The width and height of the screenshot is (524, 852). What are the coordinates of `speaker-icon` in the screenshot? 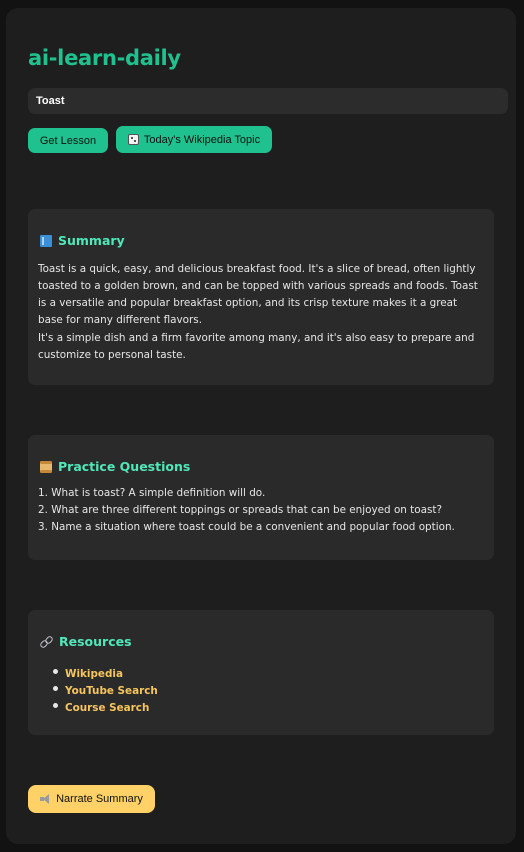 It's located at (45, 799).